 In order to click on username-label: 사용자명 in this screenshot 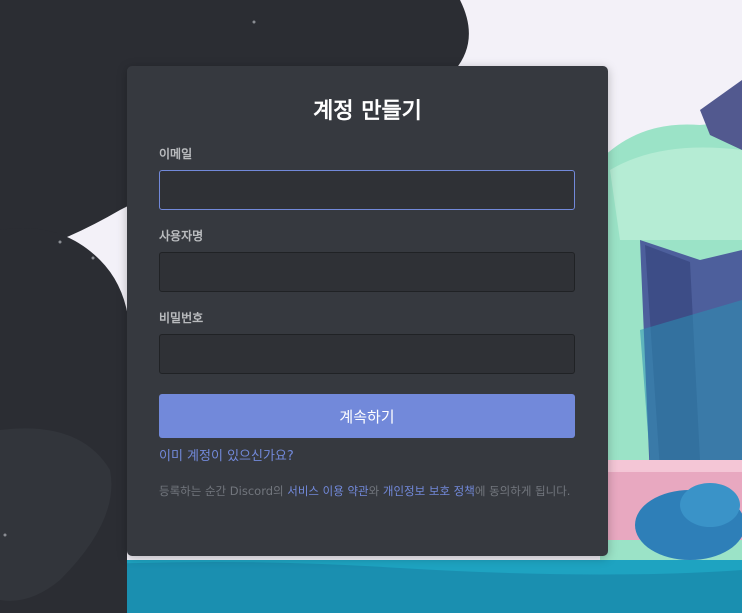, I will do `click(181, 236)`.